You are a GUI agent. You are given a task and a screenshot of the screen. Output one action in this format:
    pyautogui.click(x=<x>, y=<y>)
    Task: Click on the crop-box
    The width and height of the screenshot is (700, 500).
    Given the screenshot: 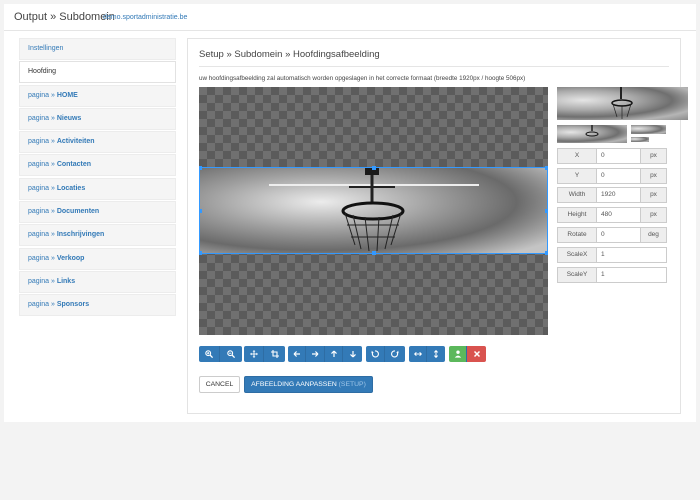 What is the action you would take?
    pyautogui.click(x=373, y=210)
    